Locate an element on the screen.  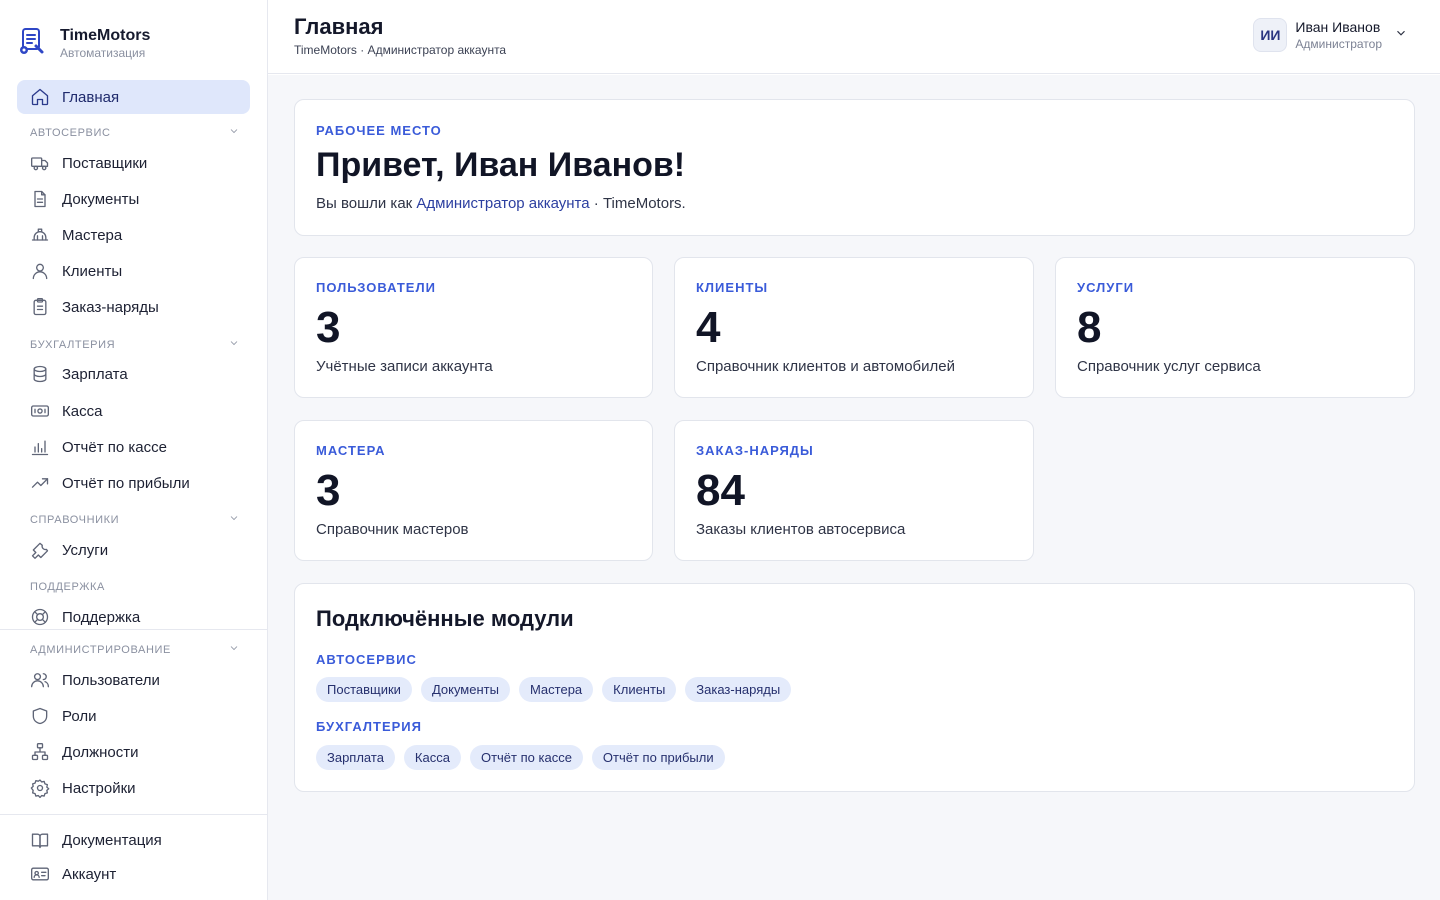
stat-card-services: Услуги 8 Справочник услуг сервиса is located at coordinates (1235, 327).